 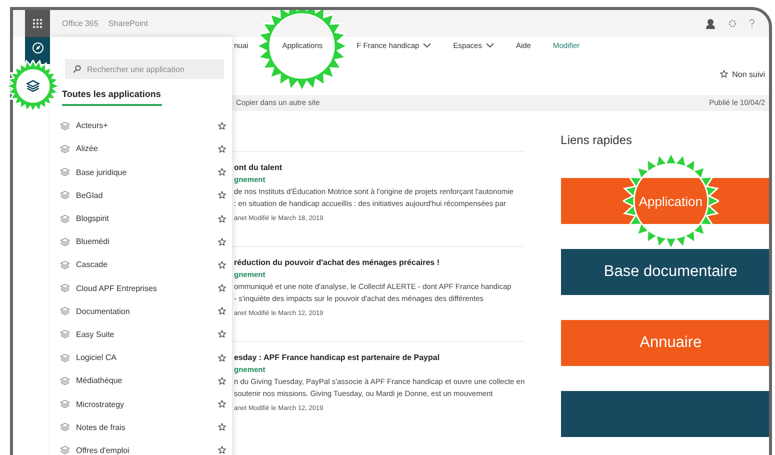 What do you see at coordinates (147, 125) in the screenshot?
I see `app-link: Acteurs+` at bounding box center [147, 125].